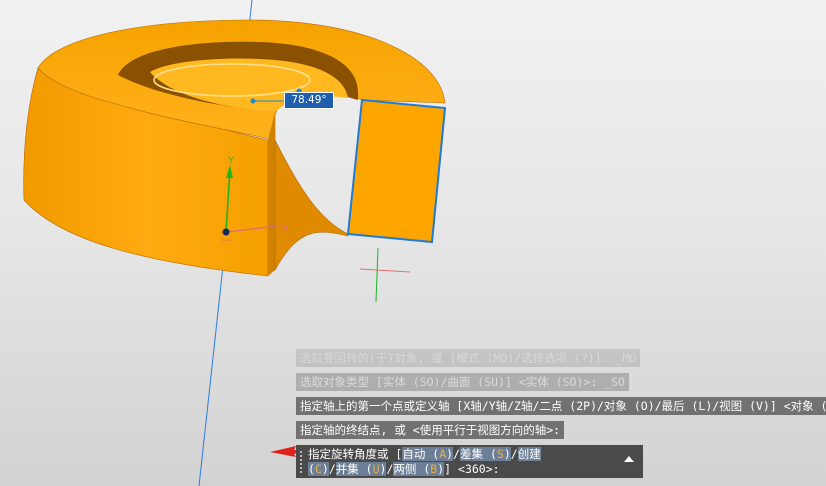 The height and width of the screenshot is (486, 826). What do you see at coordinates (396, 171) in the screenshot?
I see `selected-profile-face` at bounding box center [396, 171].